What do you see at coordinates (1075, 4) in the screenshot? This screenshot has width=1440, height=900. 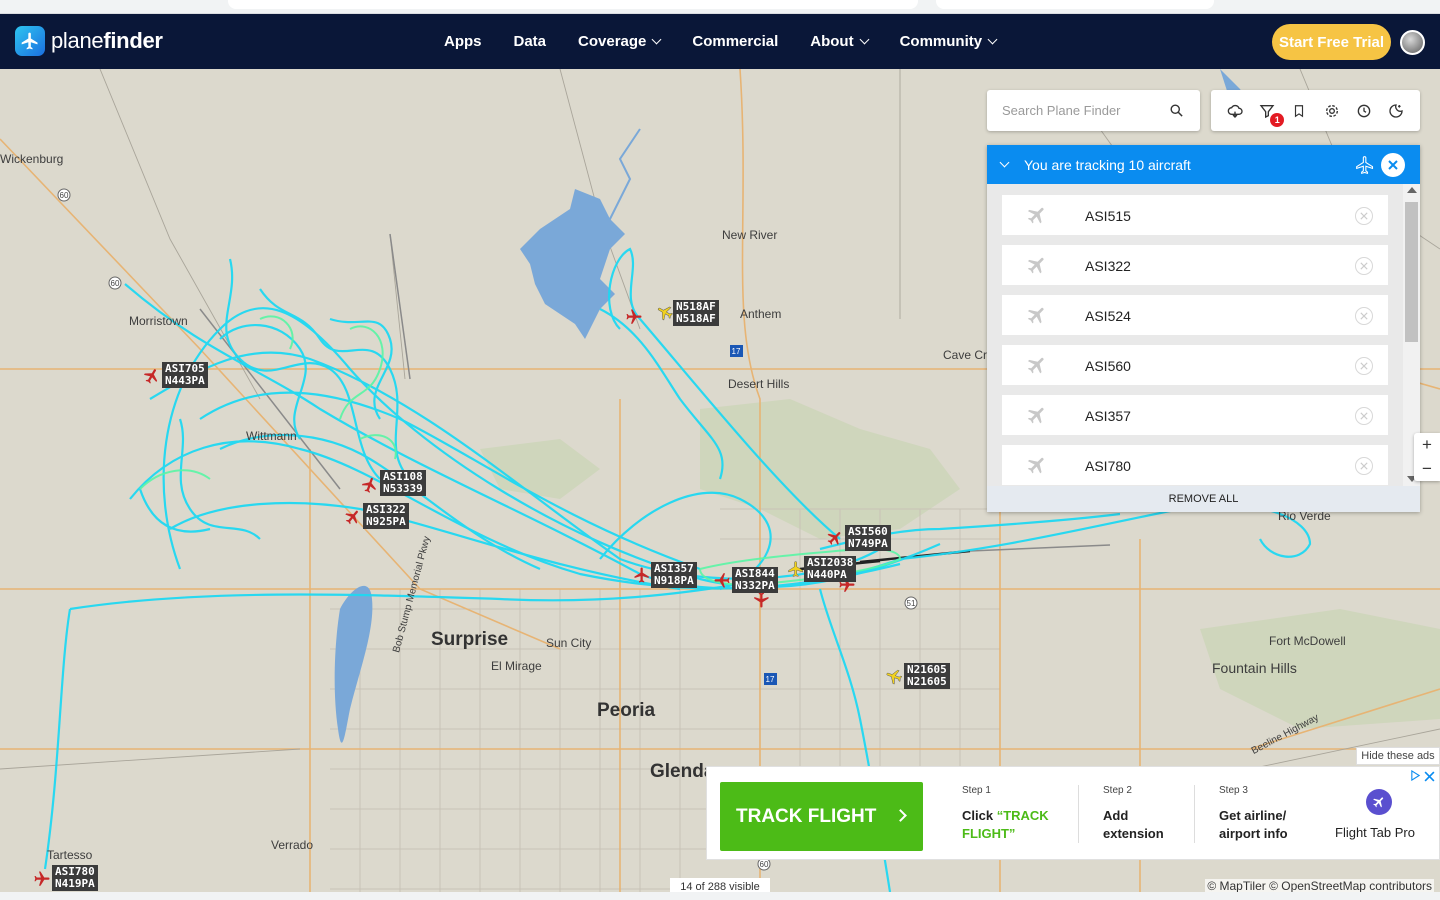 I see `browser-search-bar` at bounding box center [1075, 4].